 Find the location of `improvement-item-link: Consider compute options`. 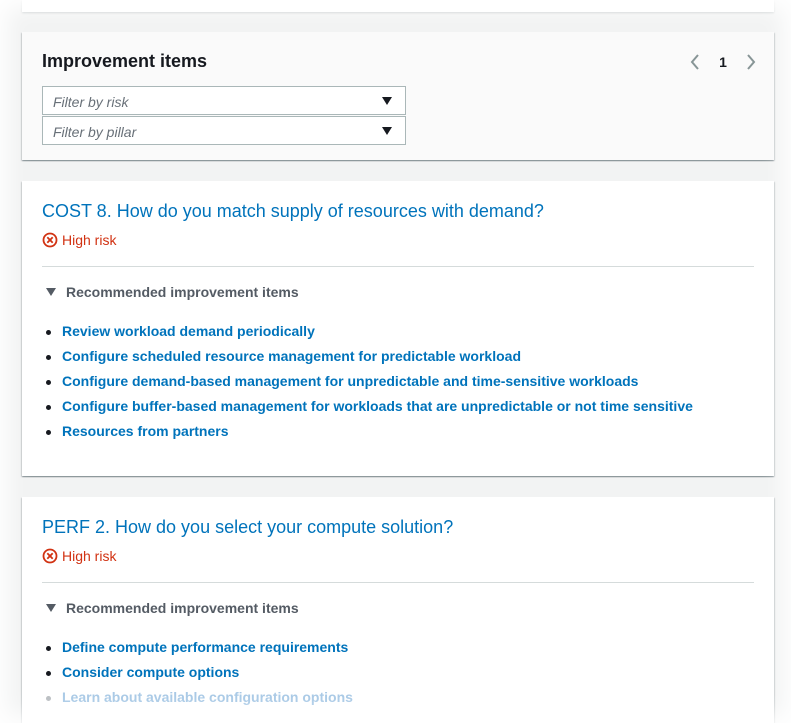

improvement-item-link: Consider compute options is located at coordinates (150, 672).